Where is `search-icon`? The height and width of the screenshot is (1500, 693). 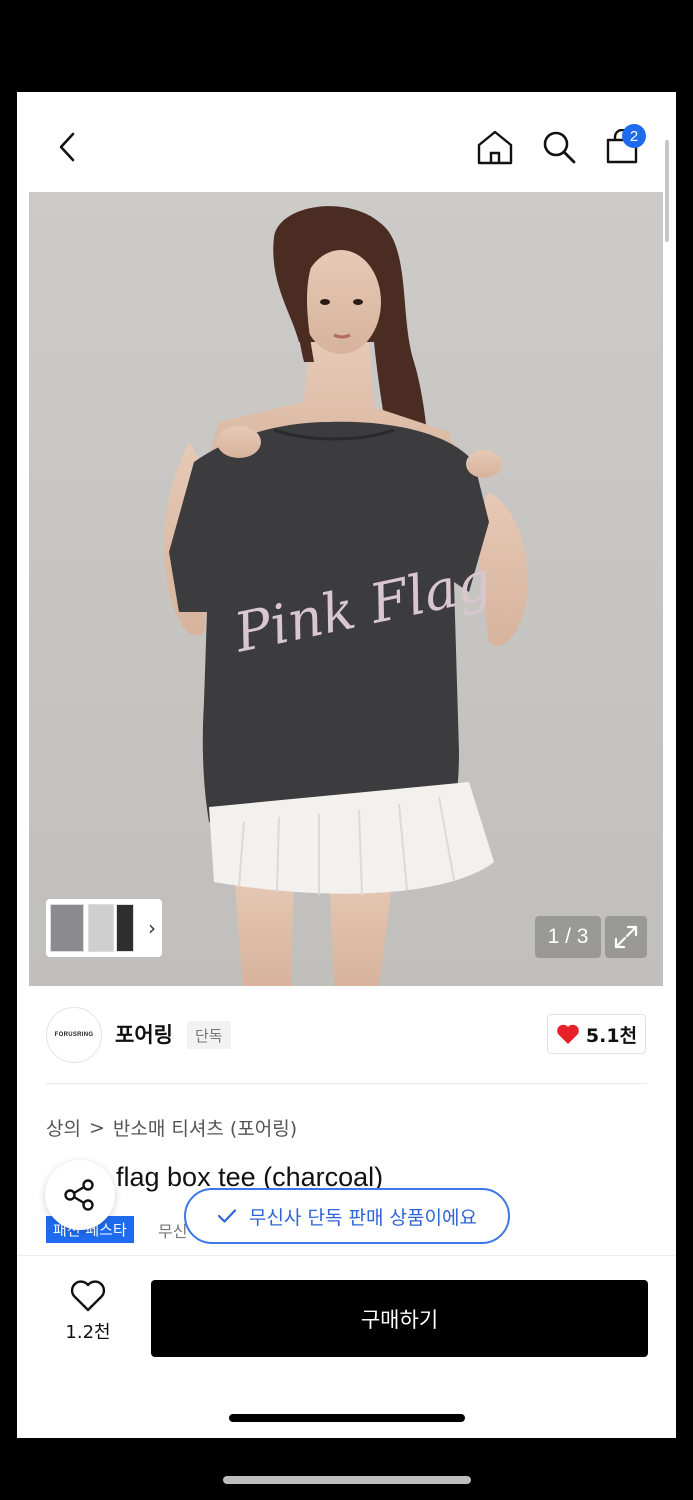
search-icon is located at coordinates (559, 147).